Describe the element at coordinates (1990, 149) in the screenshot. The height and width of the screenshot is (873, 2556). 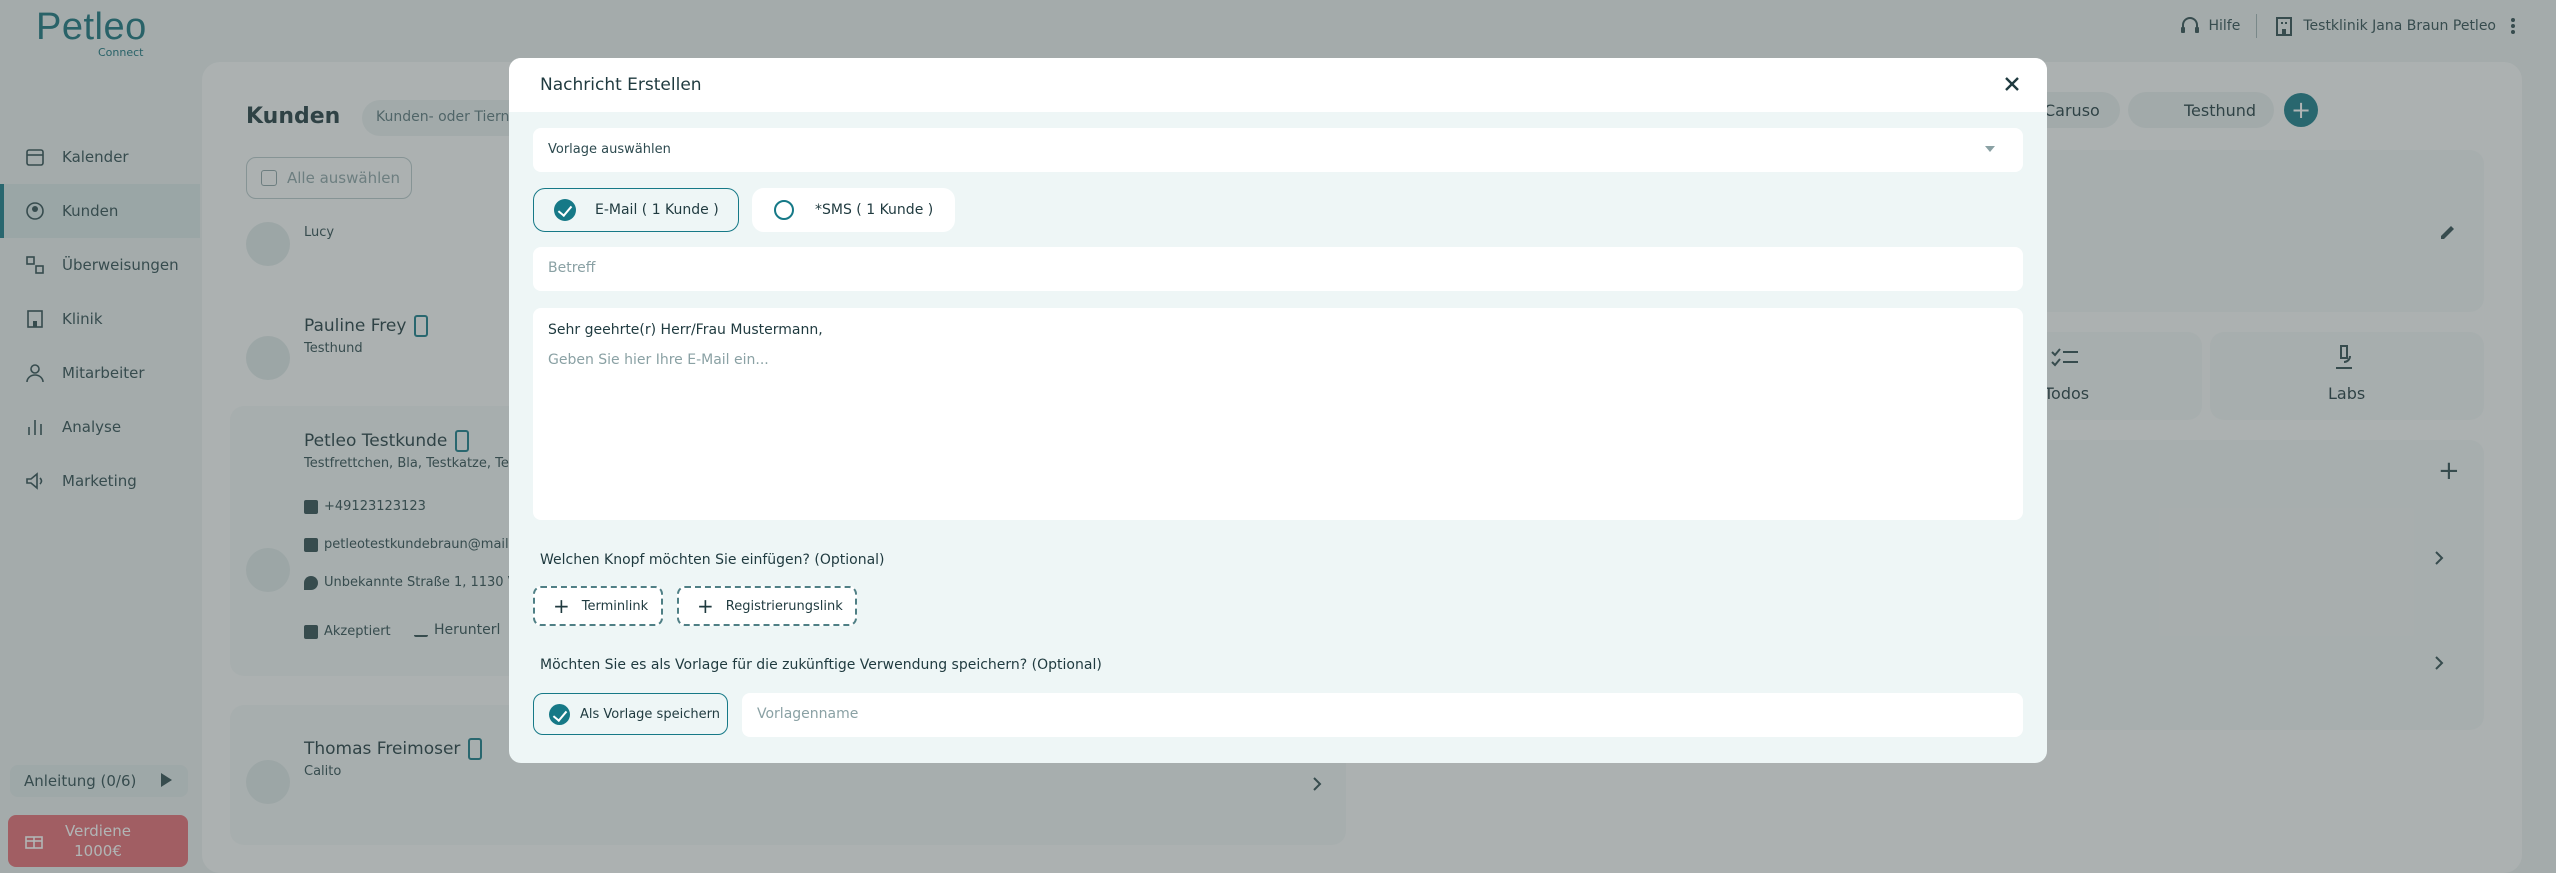
I see `chevron-down-icon` at that location.